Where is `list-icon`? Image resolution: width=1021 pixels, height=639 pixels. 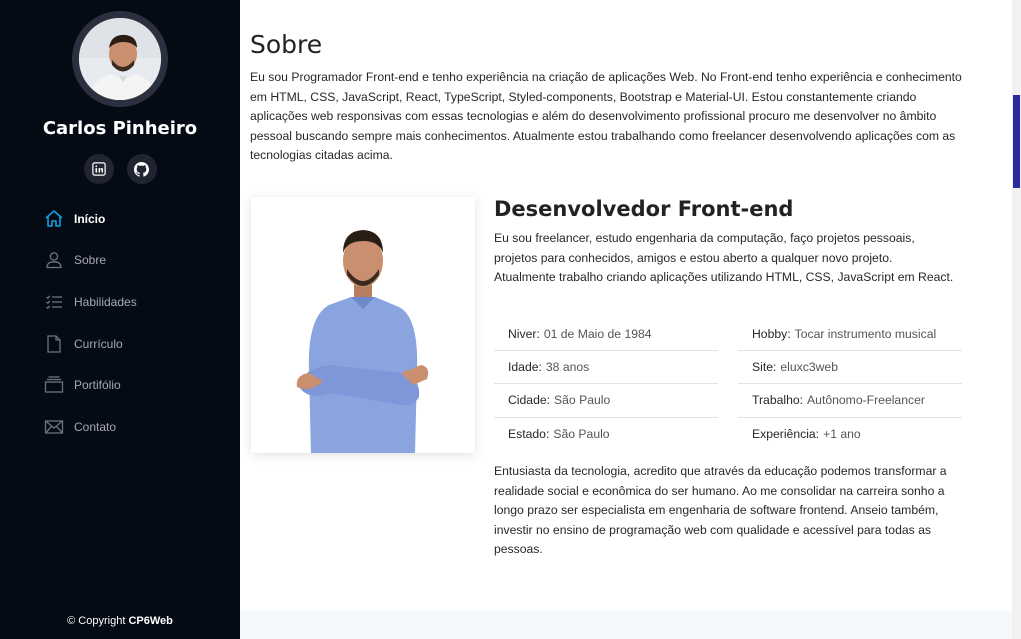
list-icon is located at coordinates (54, 302).